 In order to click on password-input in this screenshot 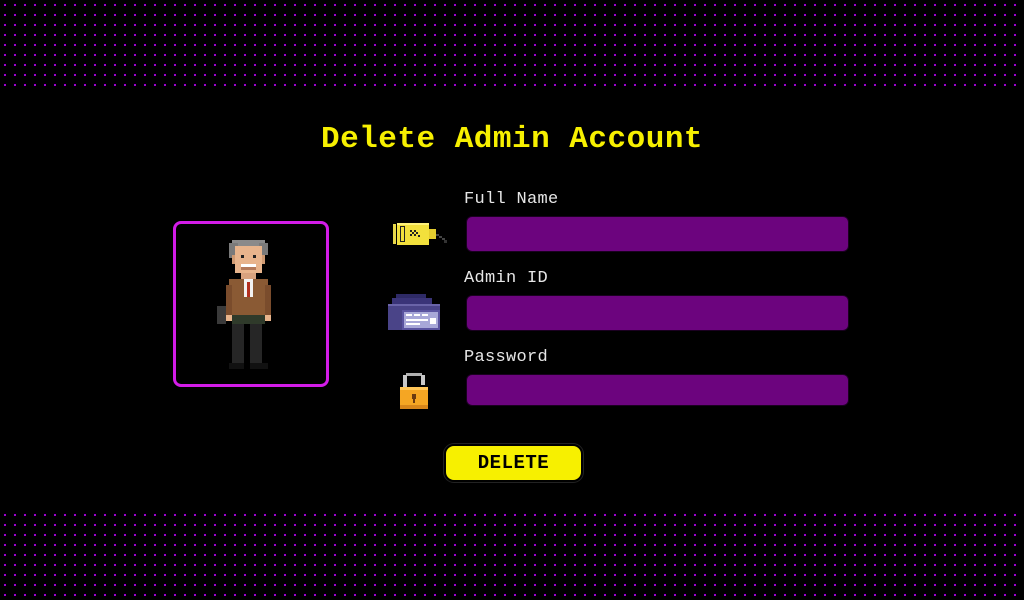, I will do `click(657, 390)`.